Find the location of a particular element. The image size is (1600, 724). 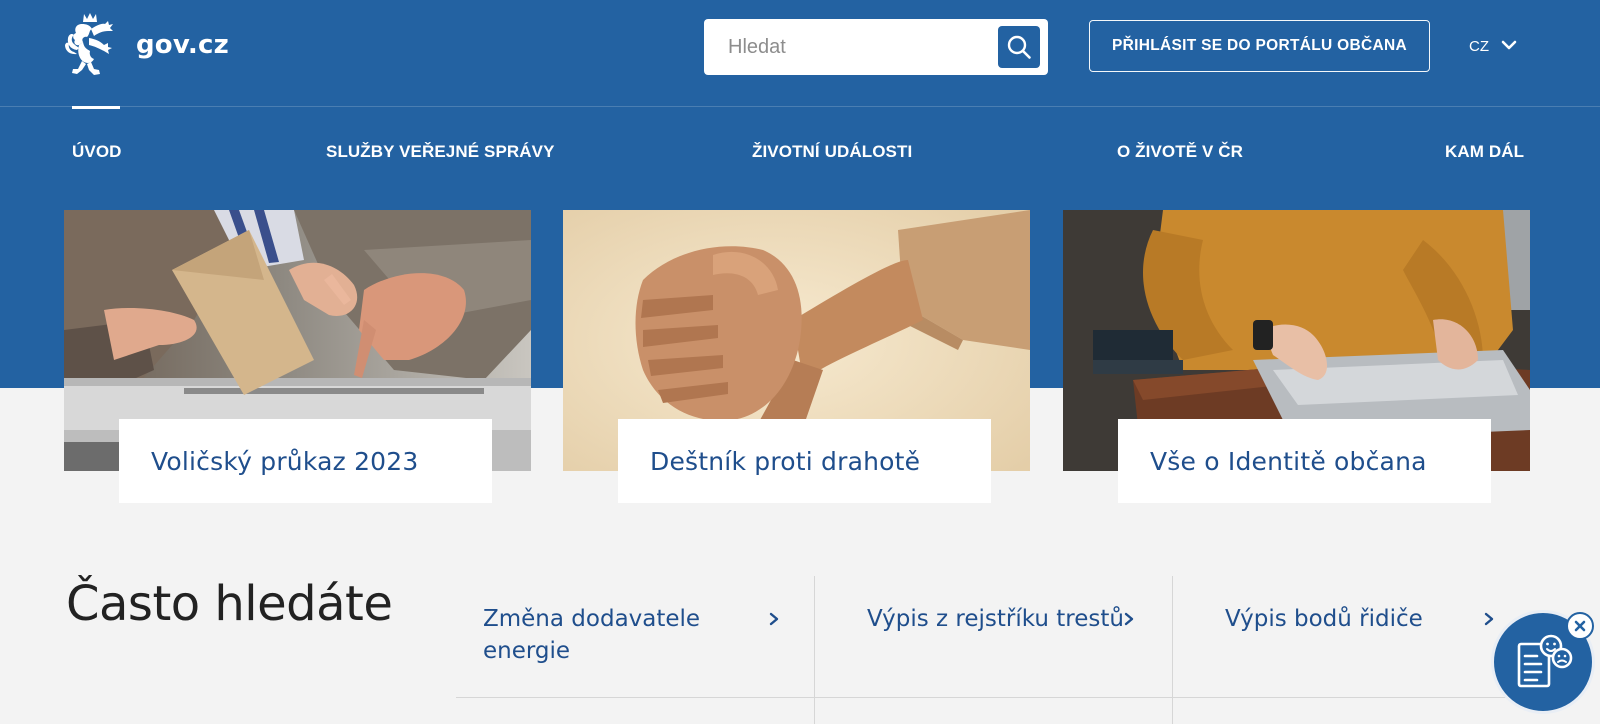

search-button is located at coordinates (1019, 47).